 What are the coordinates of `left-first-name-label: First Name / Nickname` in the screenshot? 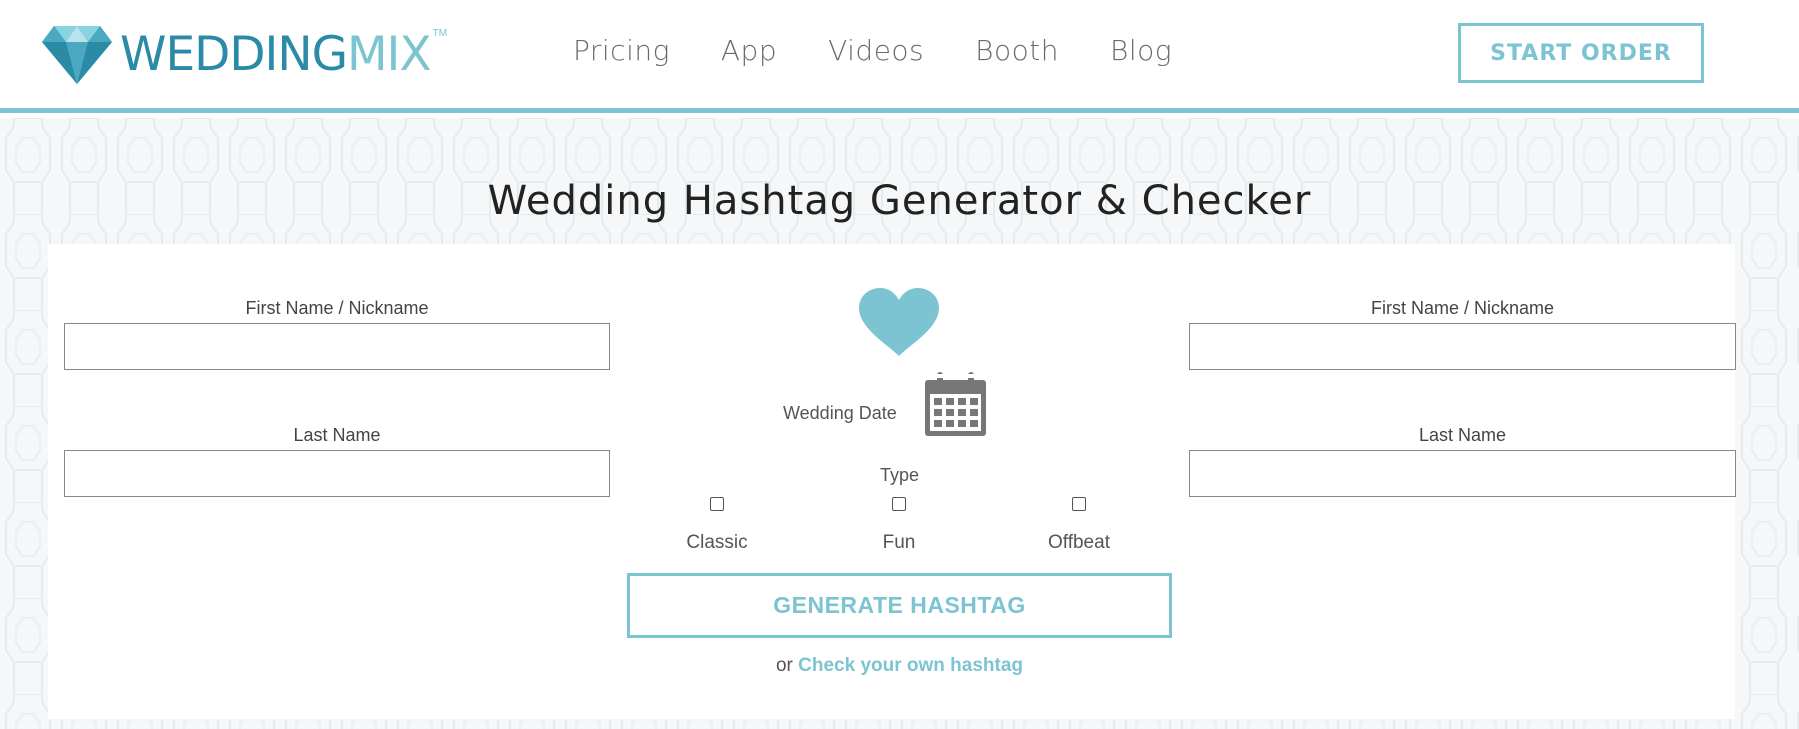 It's located at (337, 308).